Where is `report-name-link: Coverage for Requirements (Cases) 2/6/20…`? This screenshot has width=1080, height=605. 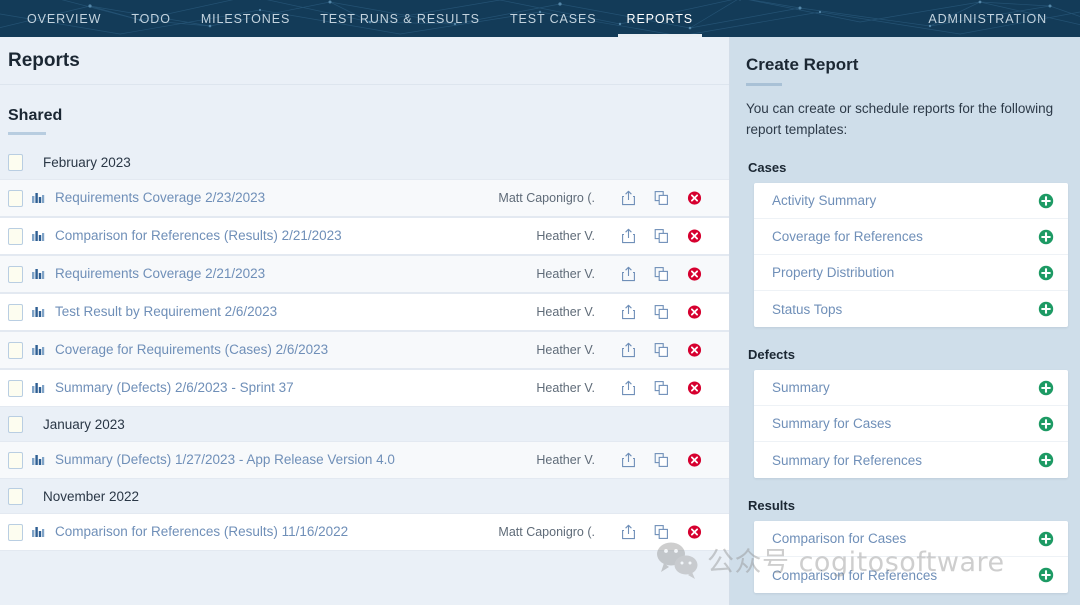 report-name-link: Coverage for Requirements (Cases) 2/6/20… is located at coordinates (260, 350).